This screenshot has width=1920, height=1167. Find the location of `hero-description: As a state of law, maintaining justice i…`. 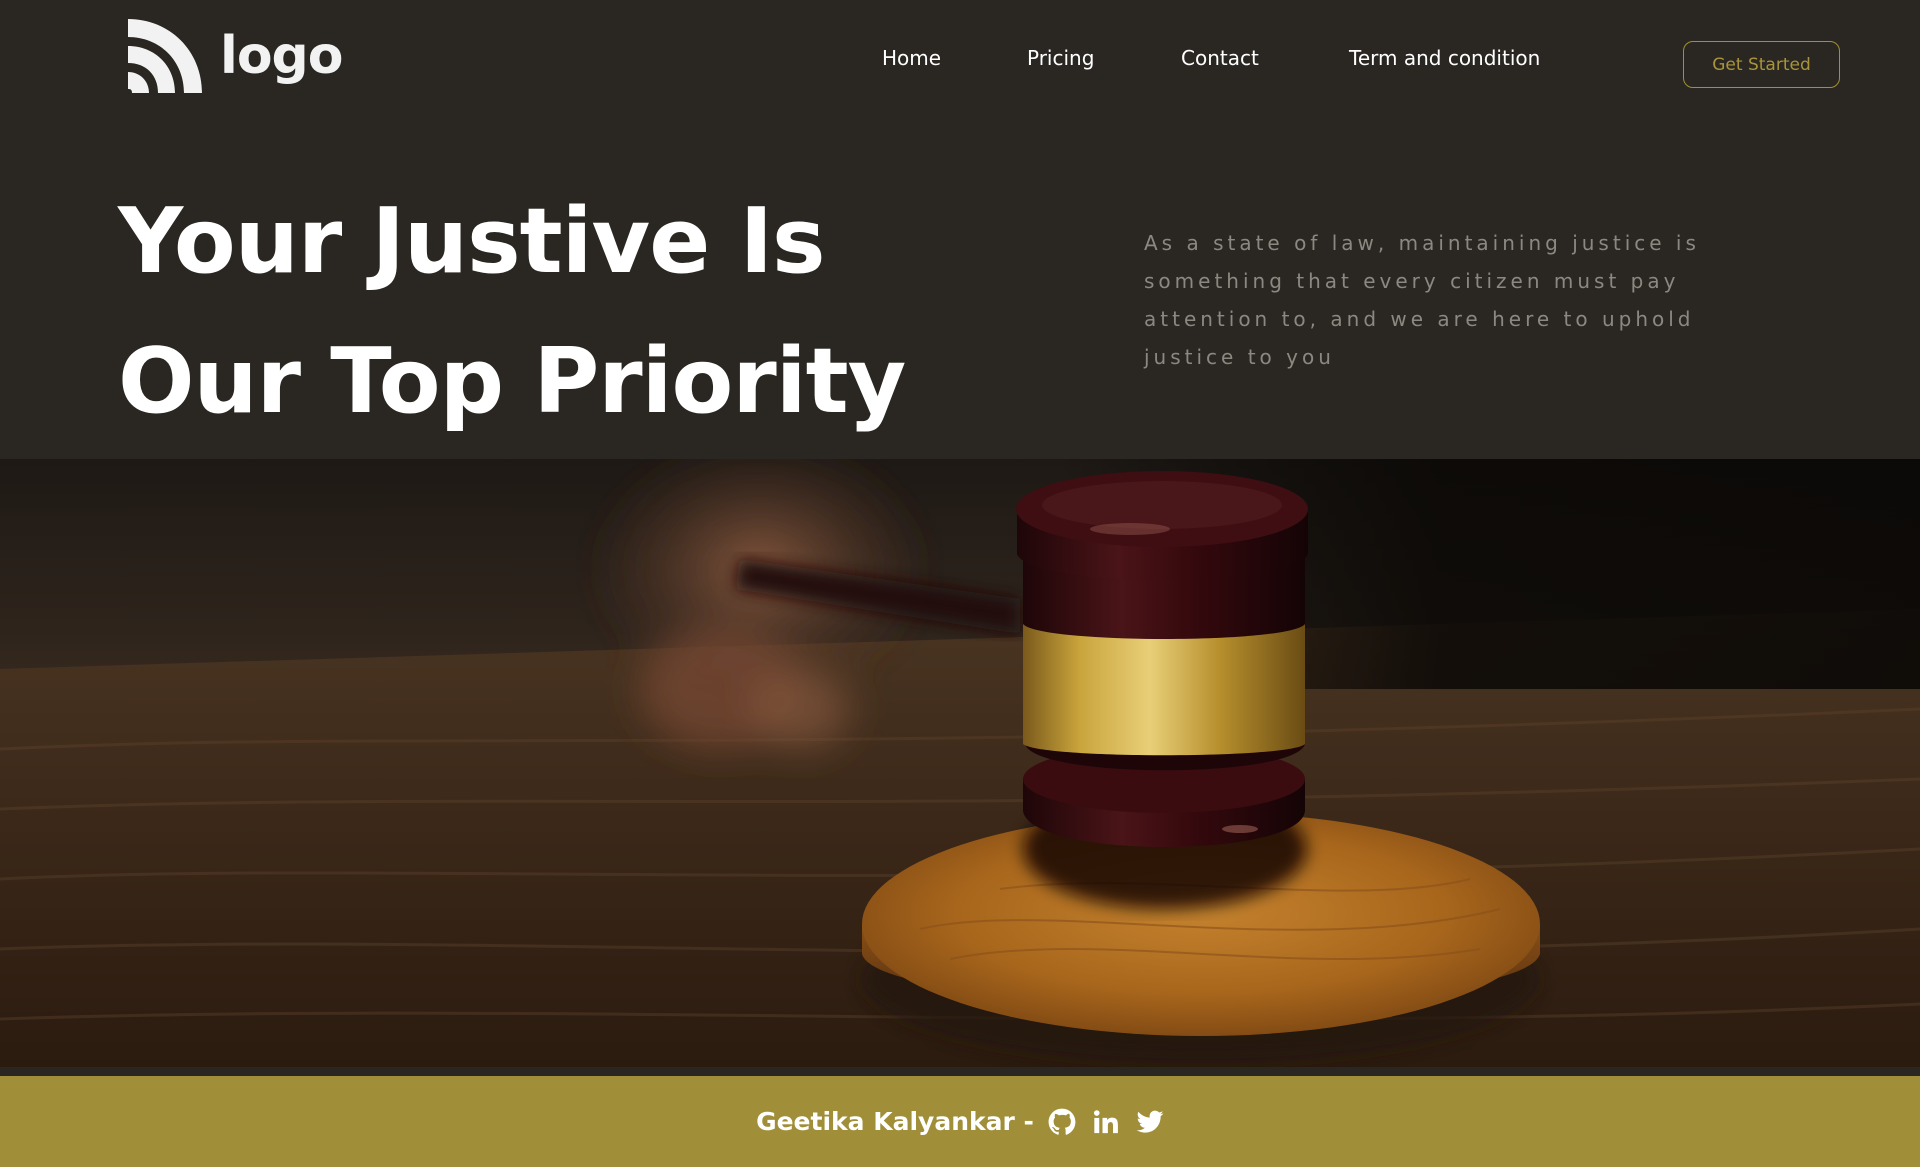

hero-description: As a state of law, maintaining justice i… is located at coordinates (1422, 300).